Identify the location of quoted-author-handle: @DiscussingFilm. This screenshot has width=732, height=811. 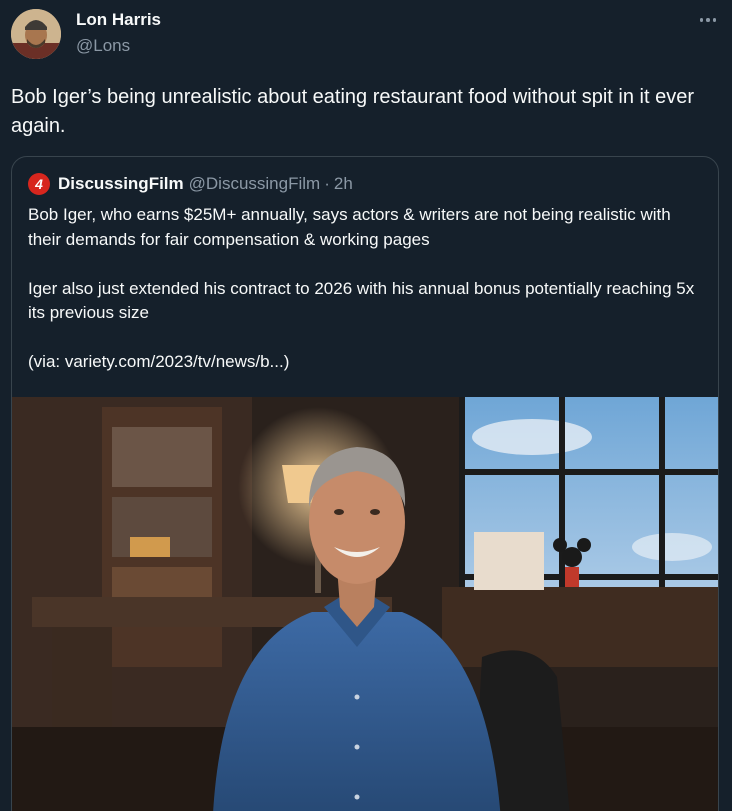
(255, 184).